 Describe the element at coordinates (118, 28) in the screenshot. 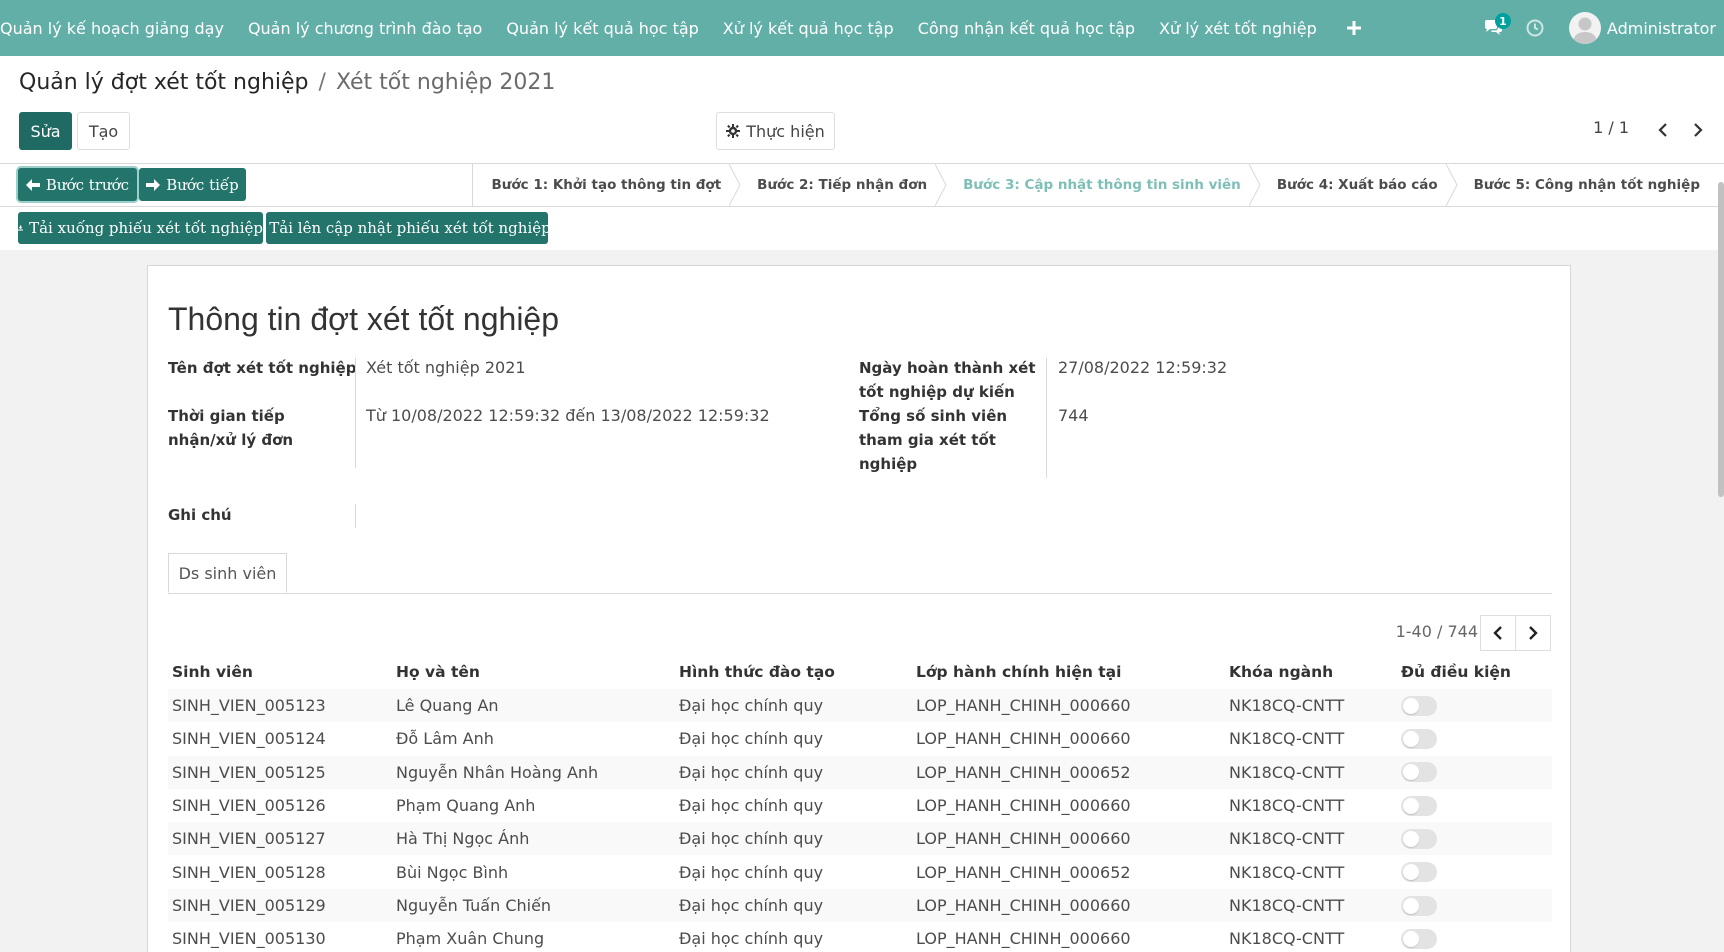

I see `menu-ke-hoach-giang-day: Quản lý kế hoạch giảng dạy` at that location.